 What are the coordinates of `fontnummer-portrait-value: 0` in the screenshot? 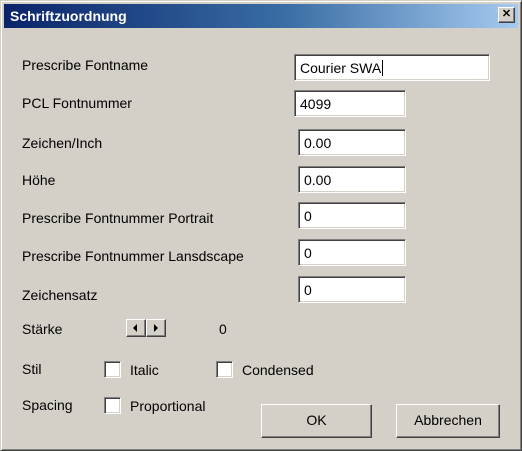 It's located at (308, 216).